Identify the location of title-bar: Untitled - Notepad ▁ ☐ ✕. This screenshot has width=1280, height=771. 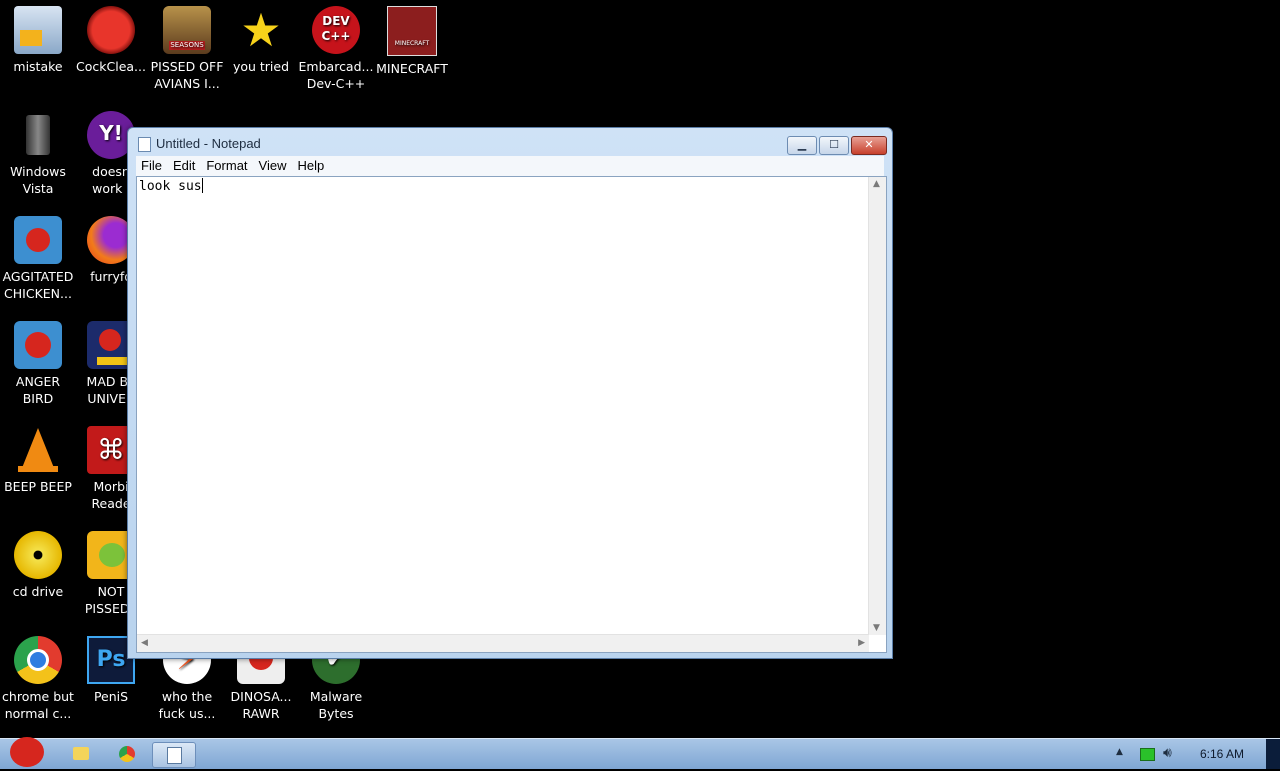
(510, 143).